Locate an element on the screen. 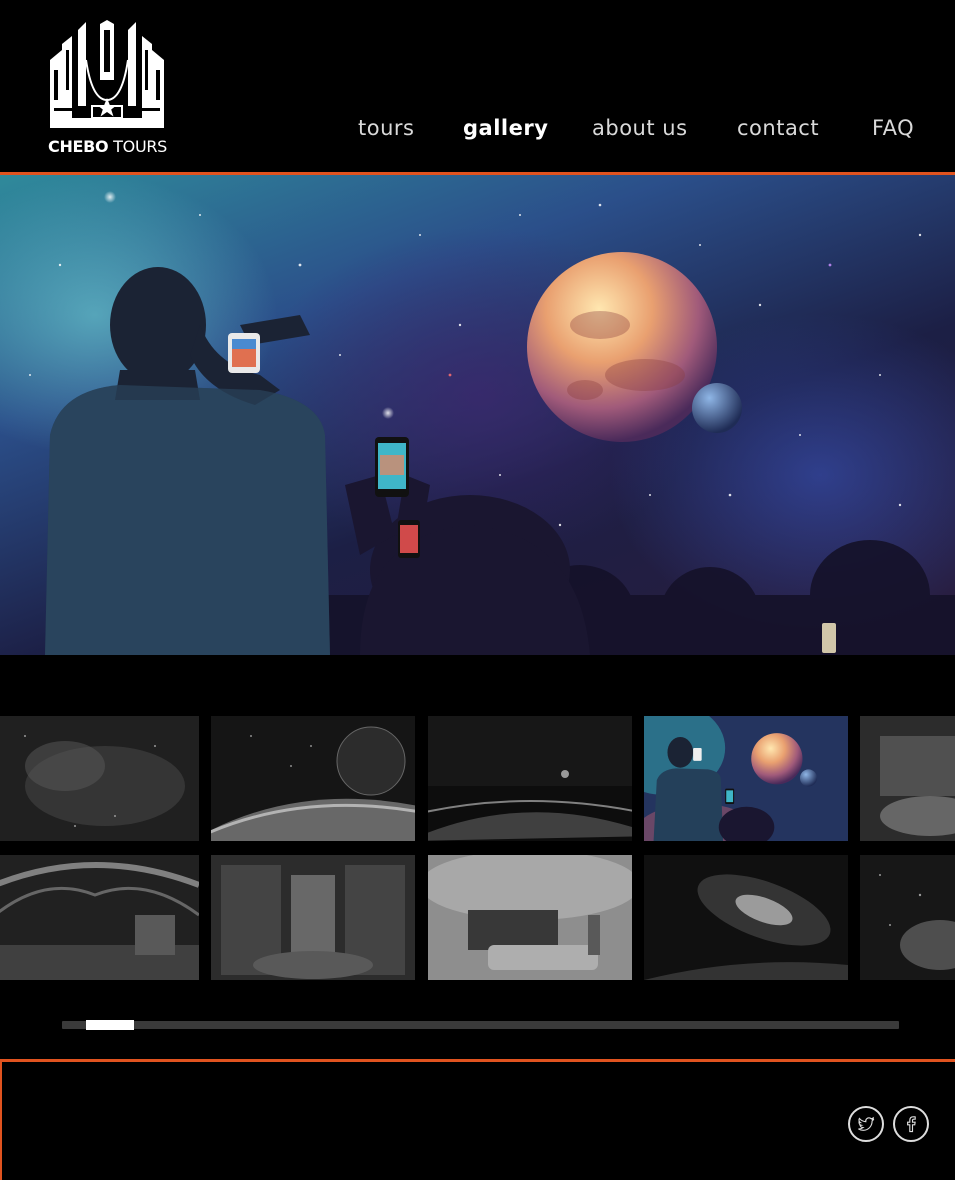 This screenshot has width=955, height=1180. facebook-button is located at coordinates (911, 1124).